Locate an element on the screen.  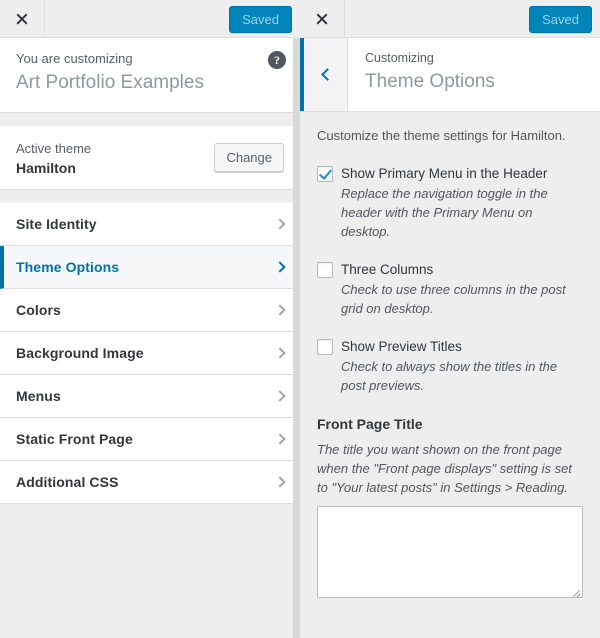
back-button is located at coordinates (324, 74).